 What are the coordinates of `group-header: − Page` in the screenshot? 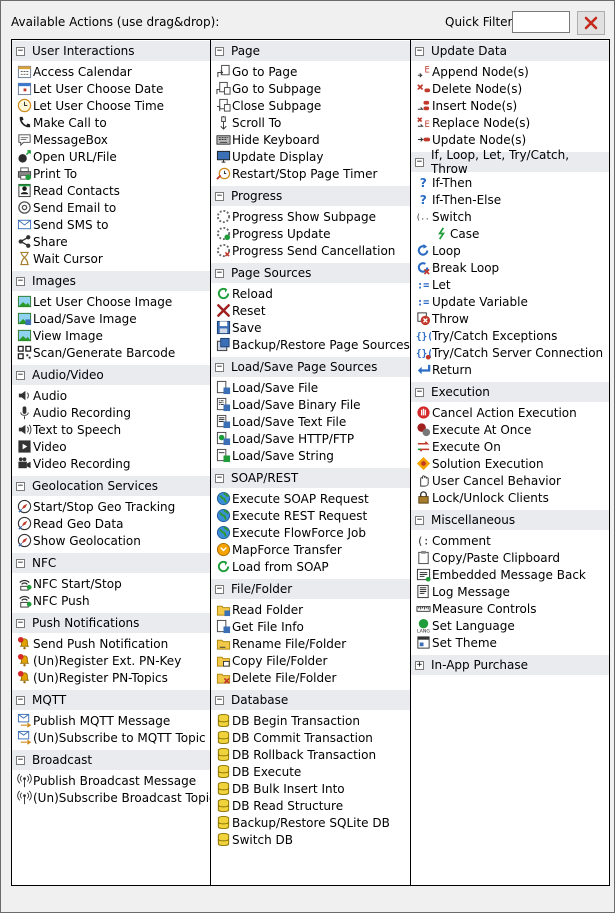 It's located at (310, 50).